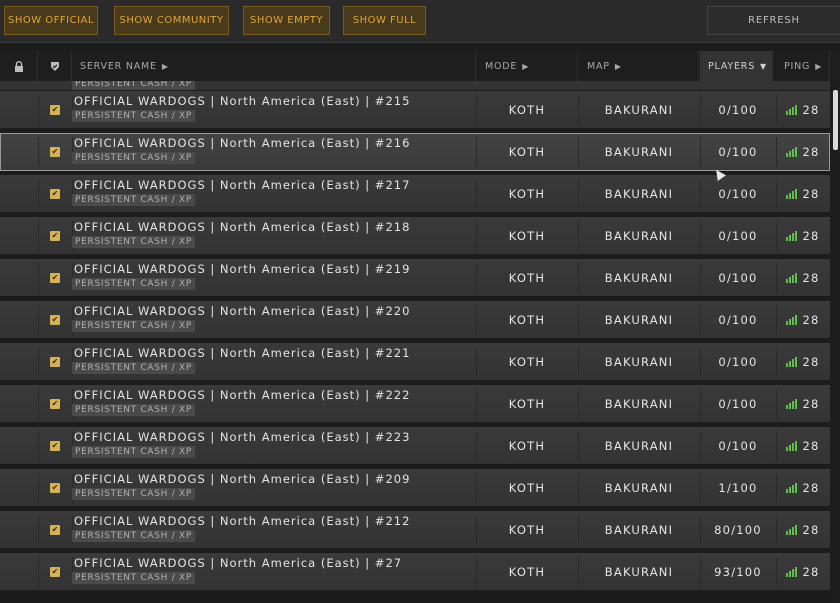  I want to click on server-players: 80/100, so click(738, 530).